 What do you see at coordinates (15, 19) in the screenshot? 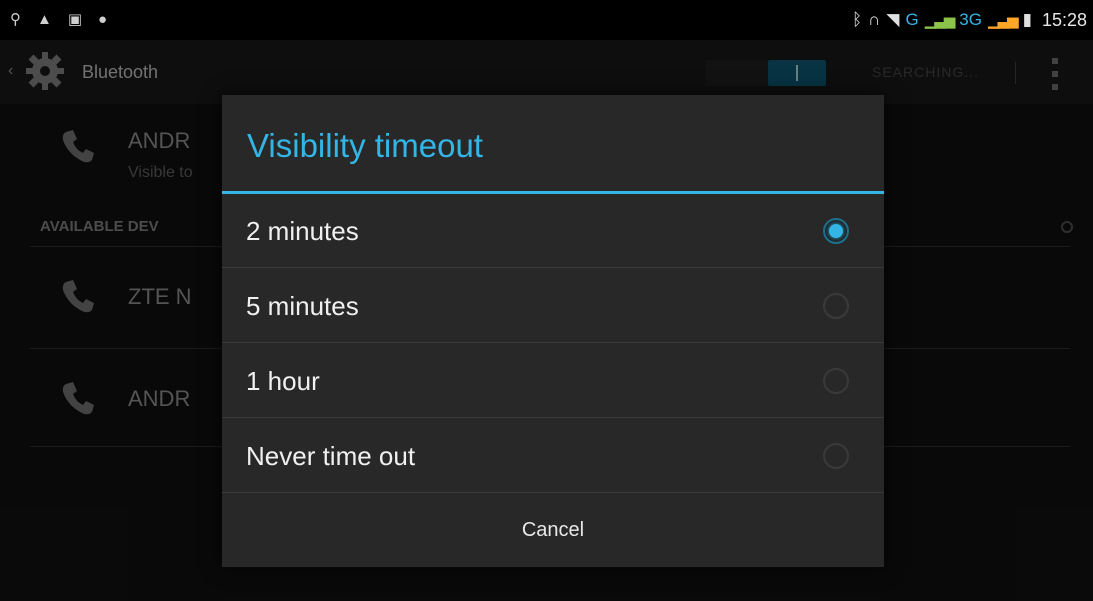
I see `usb-icon: ⚲` at bounding box center [15, 19].